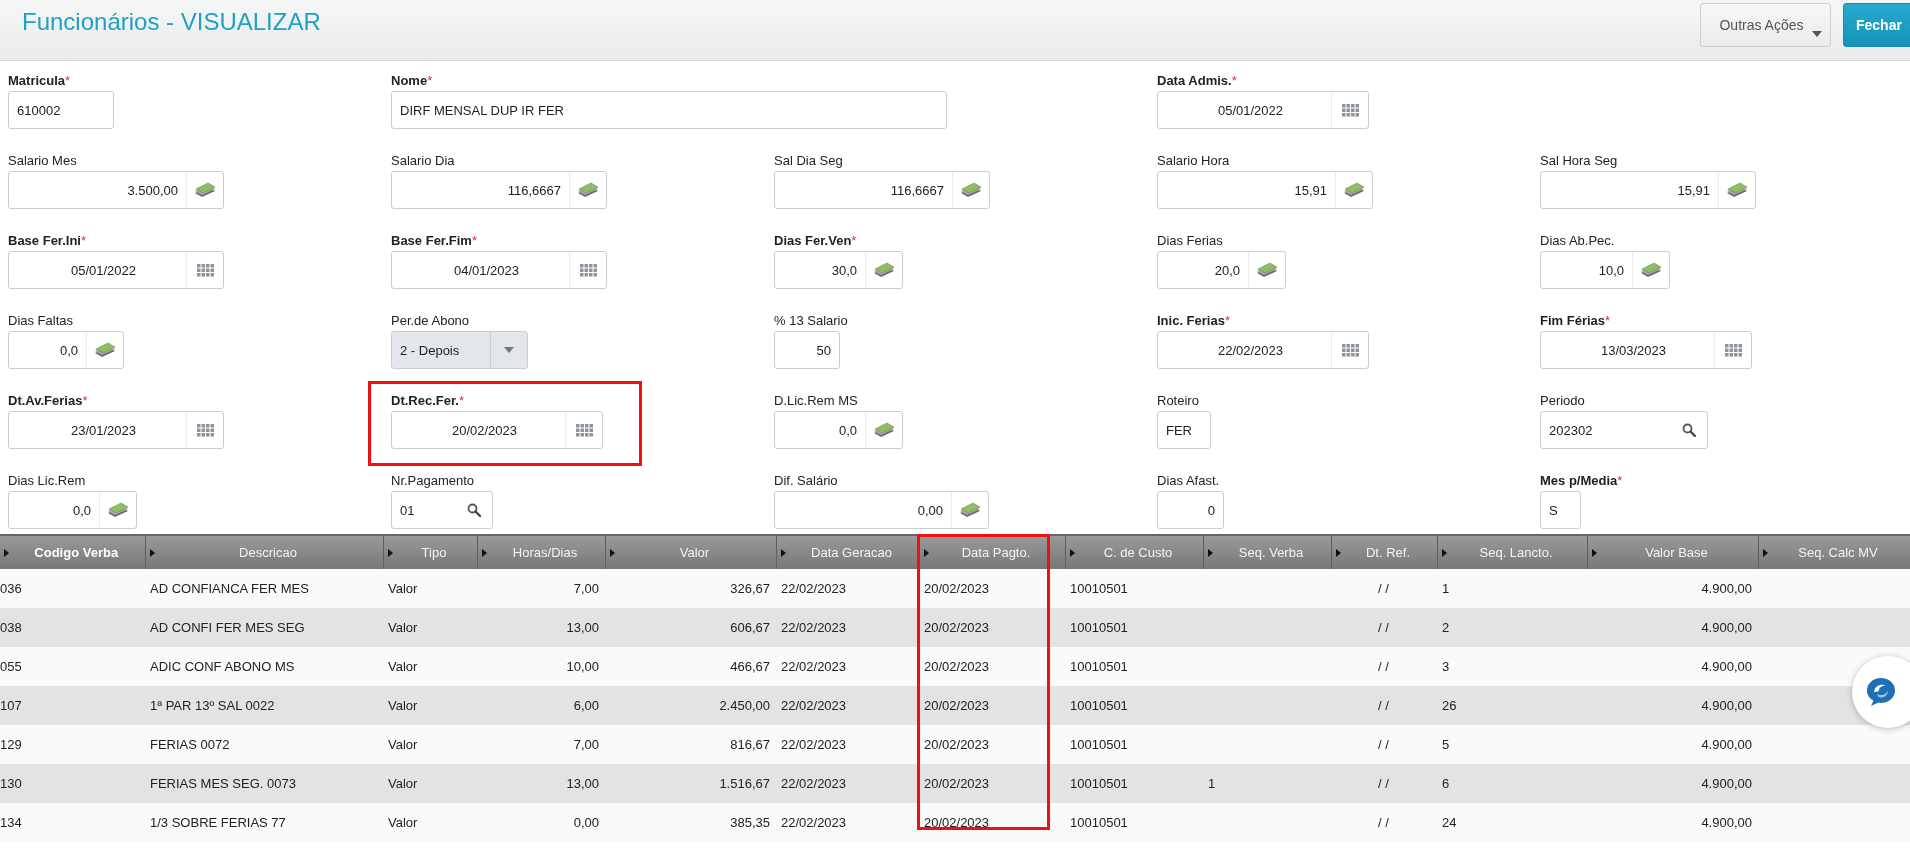 The width and height of the screenshot is (1910, 849). I want to click on field-label: Nome*, so click(412, 80).